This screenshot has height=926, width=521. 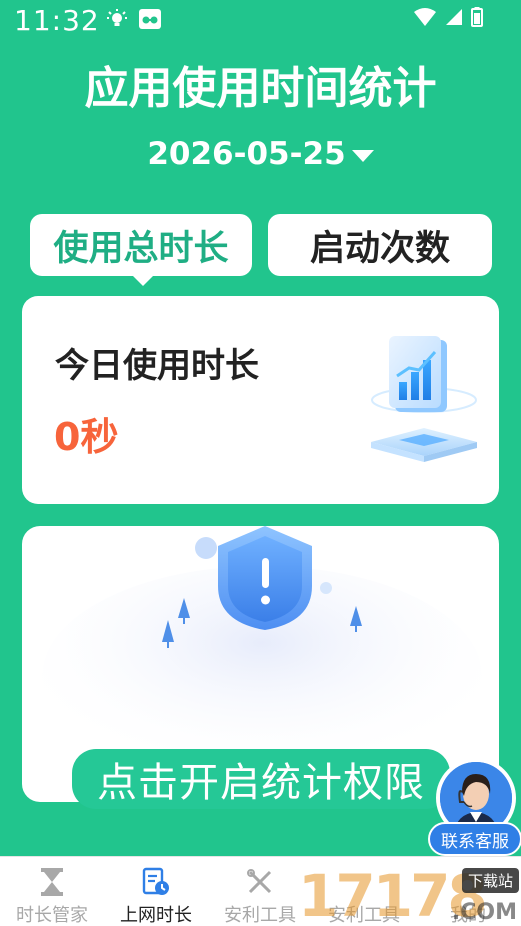 I want to click on customer-service-button: 联系客服, so click(x=474, y=808).